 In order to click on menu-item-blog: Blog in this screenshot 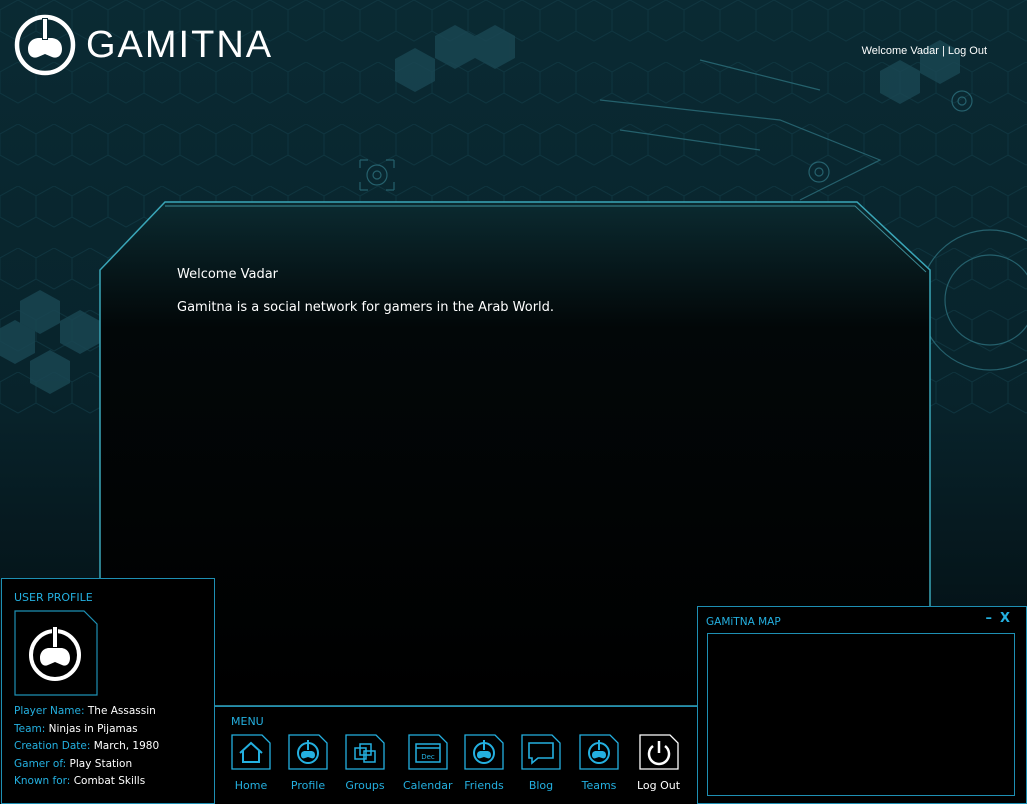, I will do `click(541, 763)`.